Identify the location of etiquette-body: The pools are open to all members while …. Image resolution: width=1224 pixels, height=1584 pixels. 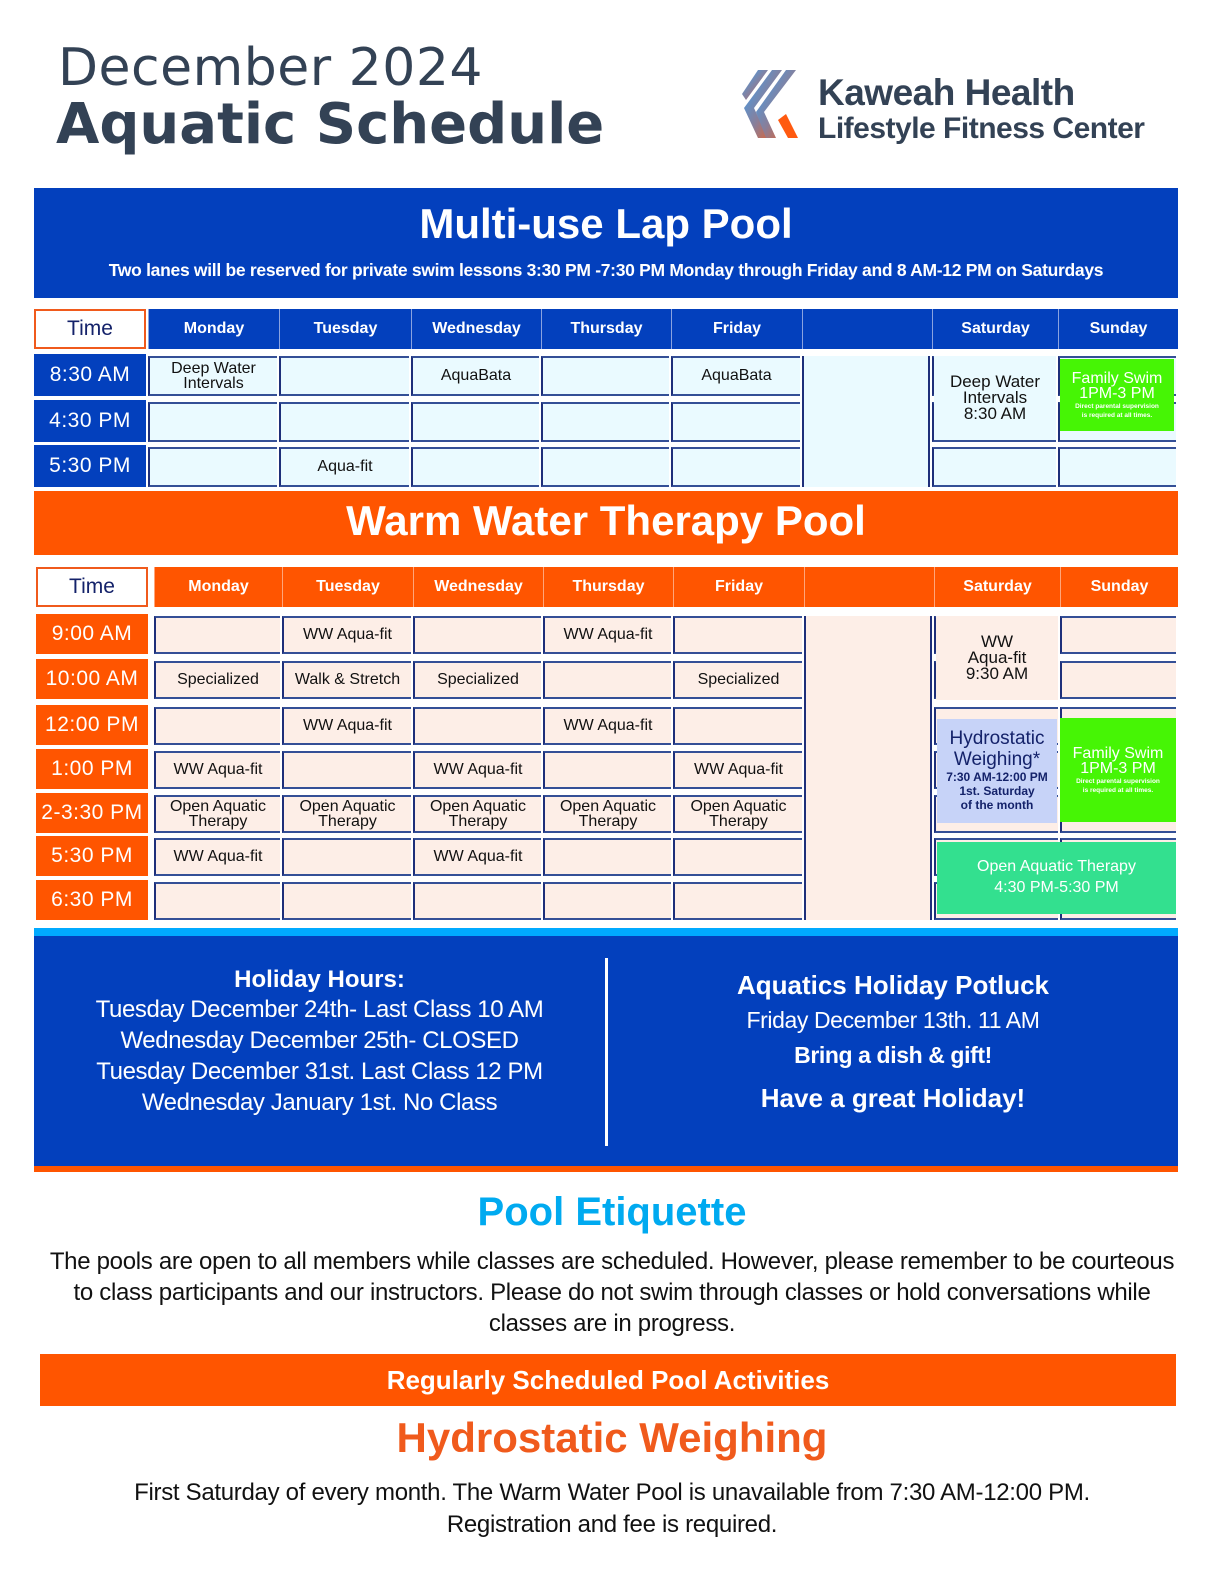
(612, 1292).